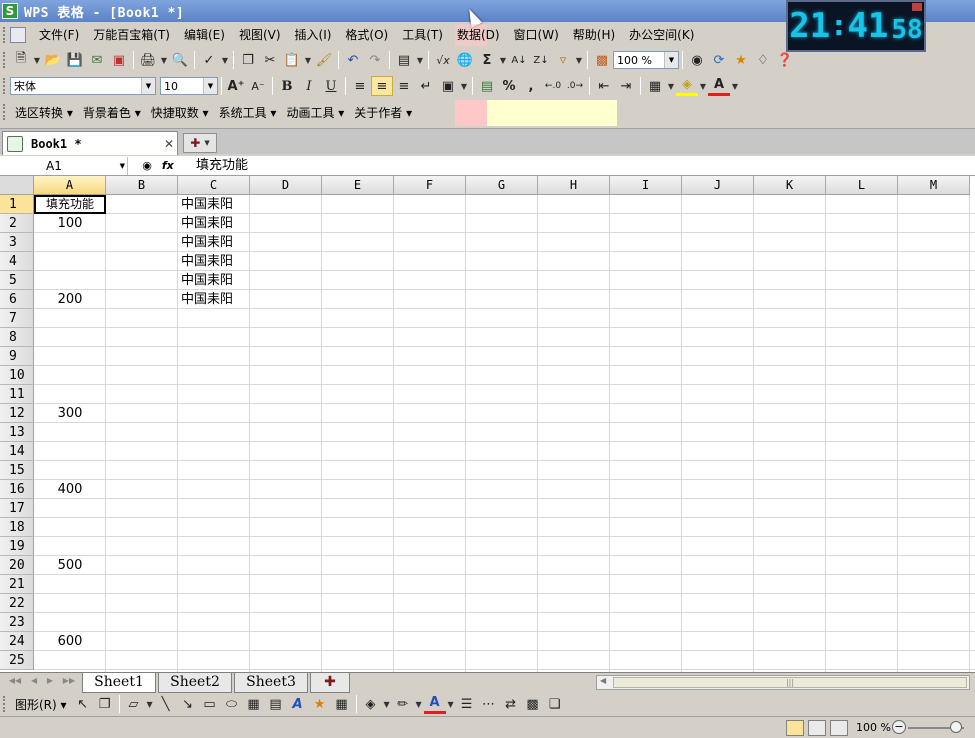  Describe the element at coordinates (17, 413) in the screenshot. I see `row-header-12: 12` at that location.